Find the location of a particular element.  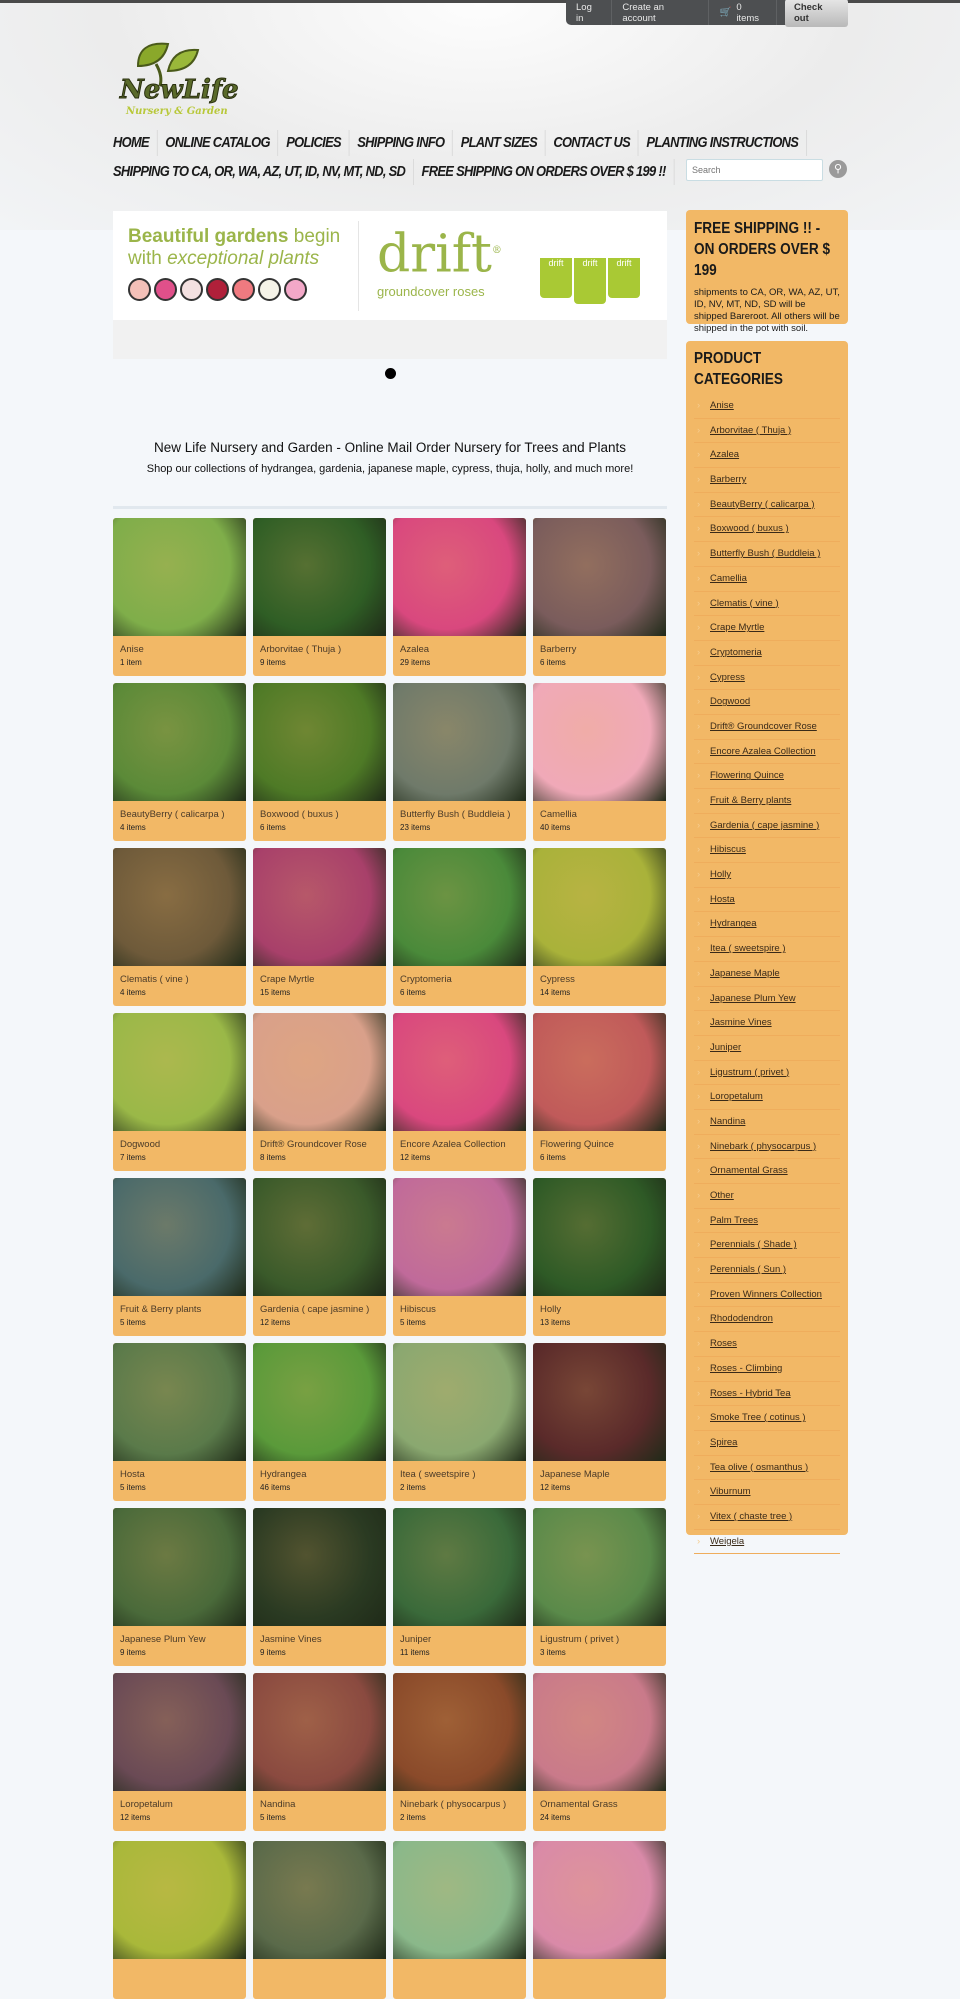

nav-link: FREE SHIPPING ON ORDERS OVER $ 199 !! is located at coordinates (548, 172).